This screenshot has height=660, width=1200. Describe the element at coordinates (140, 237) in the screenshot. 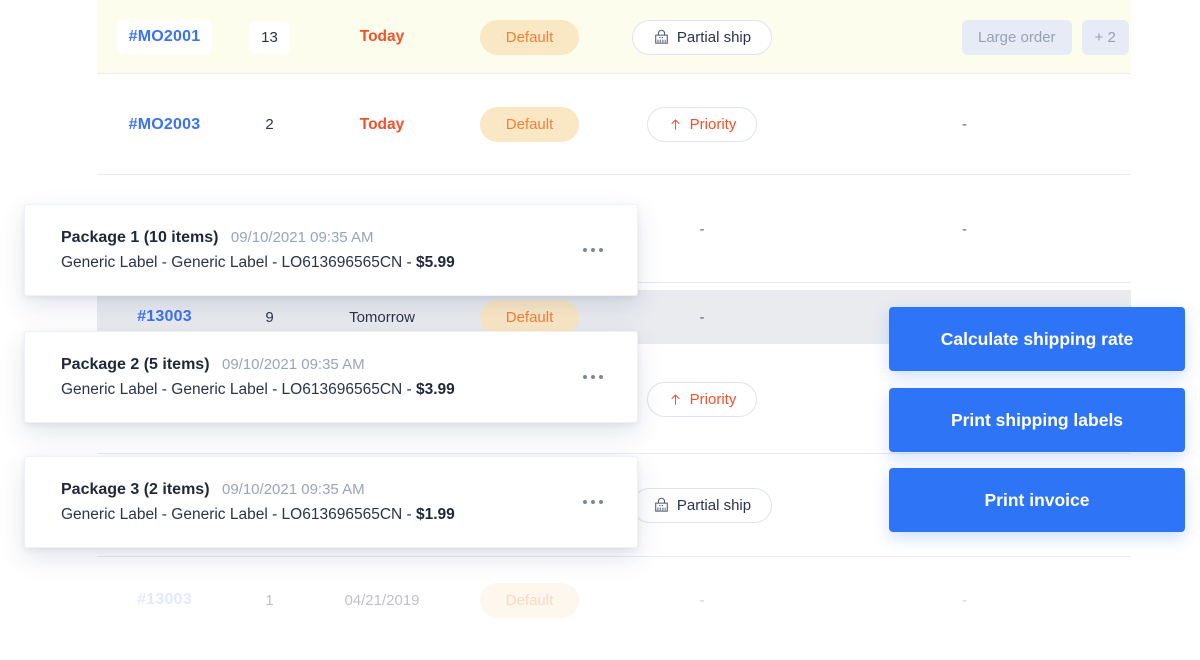

I see `package-title: Package 1 (10 items)` at that location.